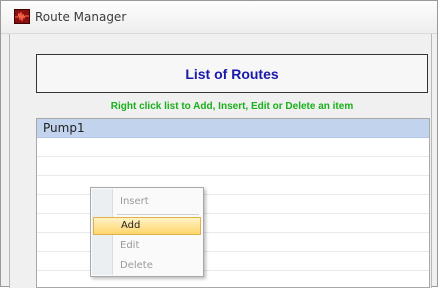 This screenshot has width=438, height=288. I want to click on context-menu: Insert Add Edit Delete, so click(147, 232).